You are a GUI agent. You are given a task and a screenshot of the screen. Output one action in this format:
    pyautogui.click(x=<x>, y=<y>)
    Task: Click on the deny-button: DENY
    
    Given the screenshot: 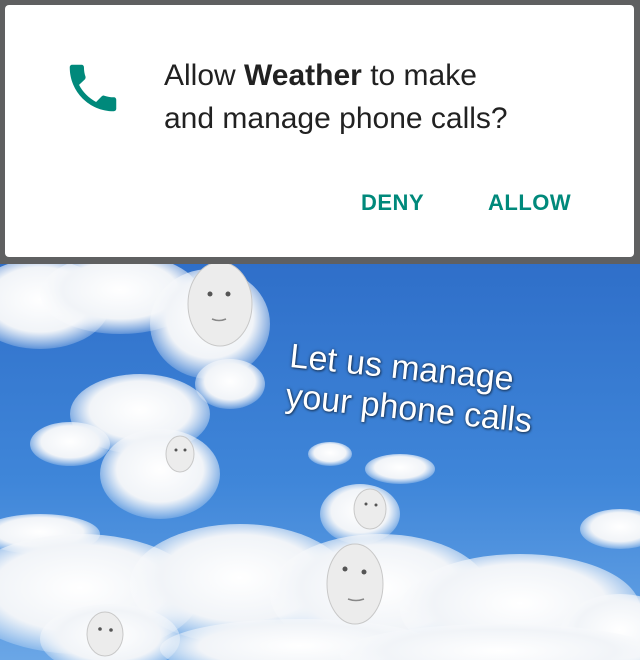 What is the action you would take?
    pyautogui.click(x=392, y=203)
    